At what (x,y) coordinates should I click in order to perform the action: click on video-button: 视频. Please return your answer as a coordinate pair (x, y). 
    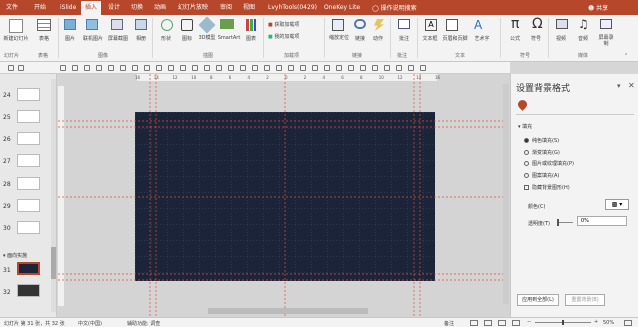
    Looking at the image, I should click on (561, 38).